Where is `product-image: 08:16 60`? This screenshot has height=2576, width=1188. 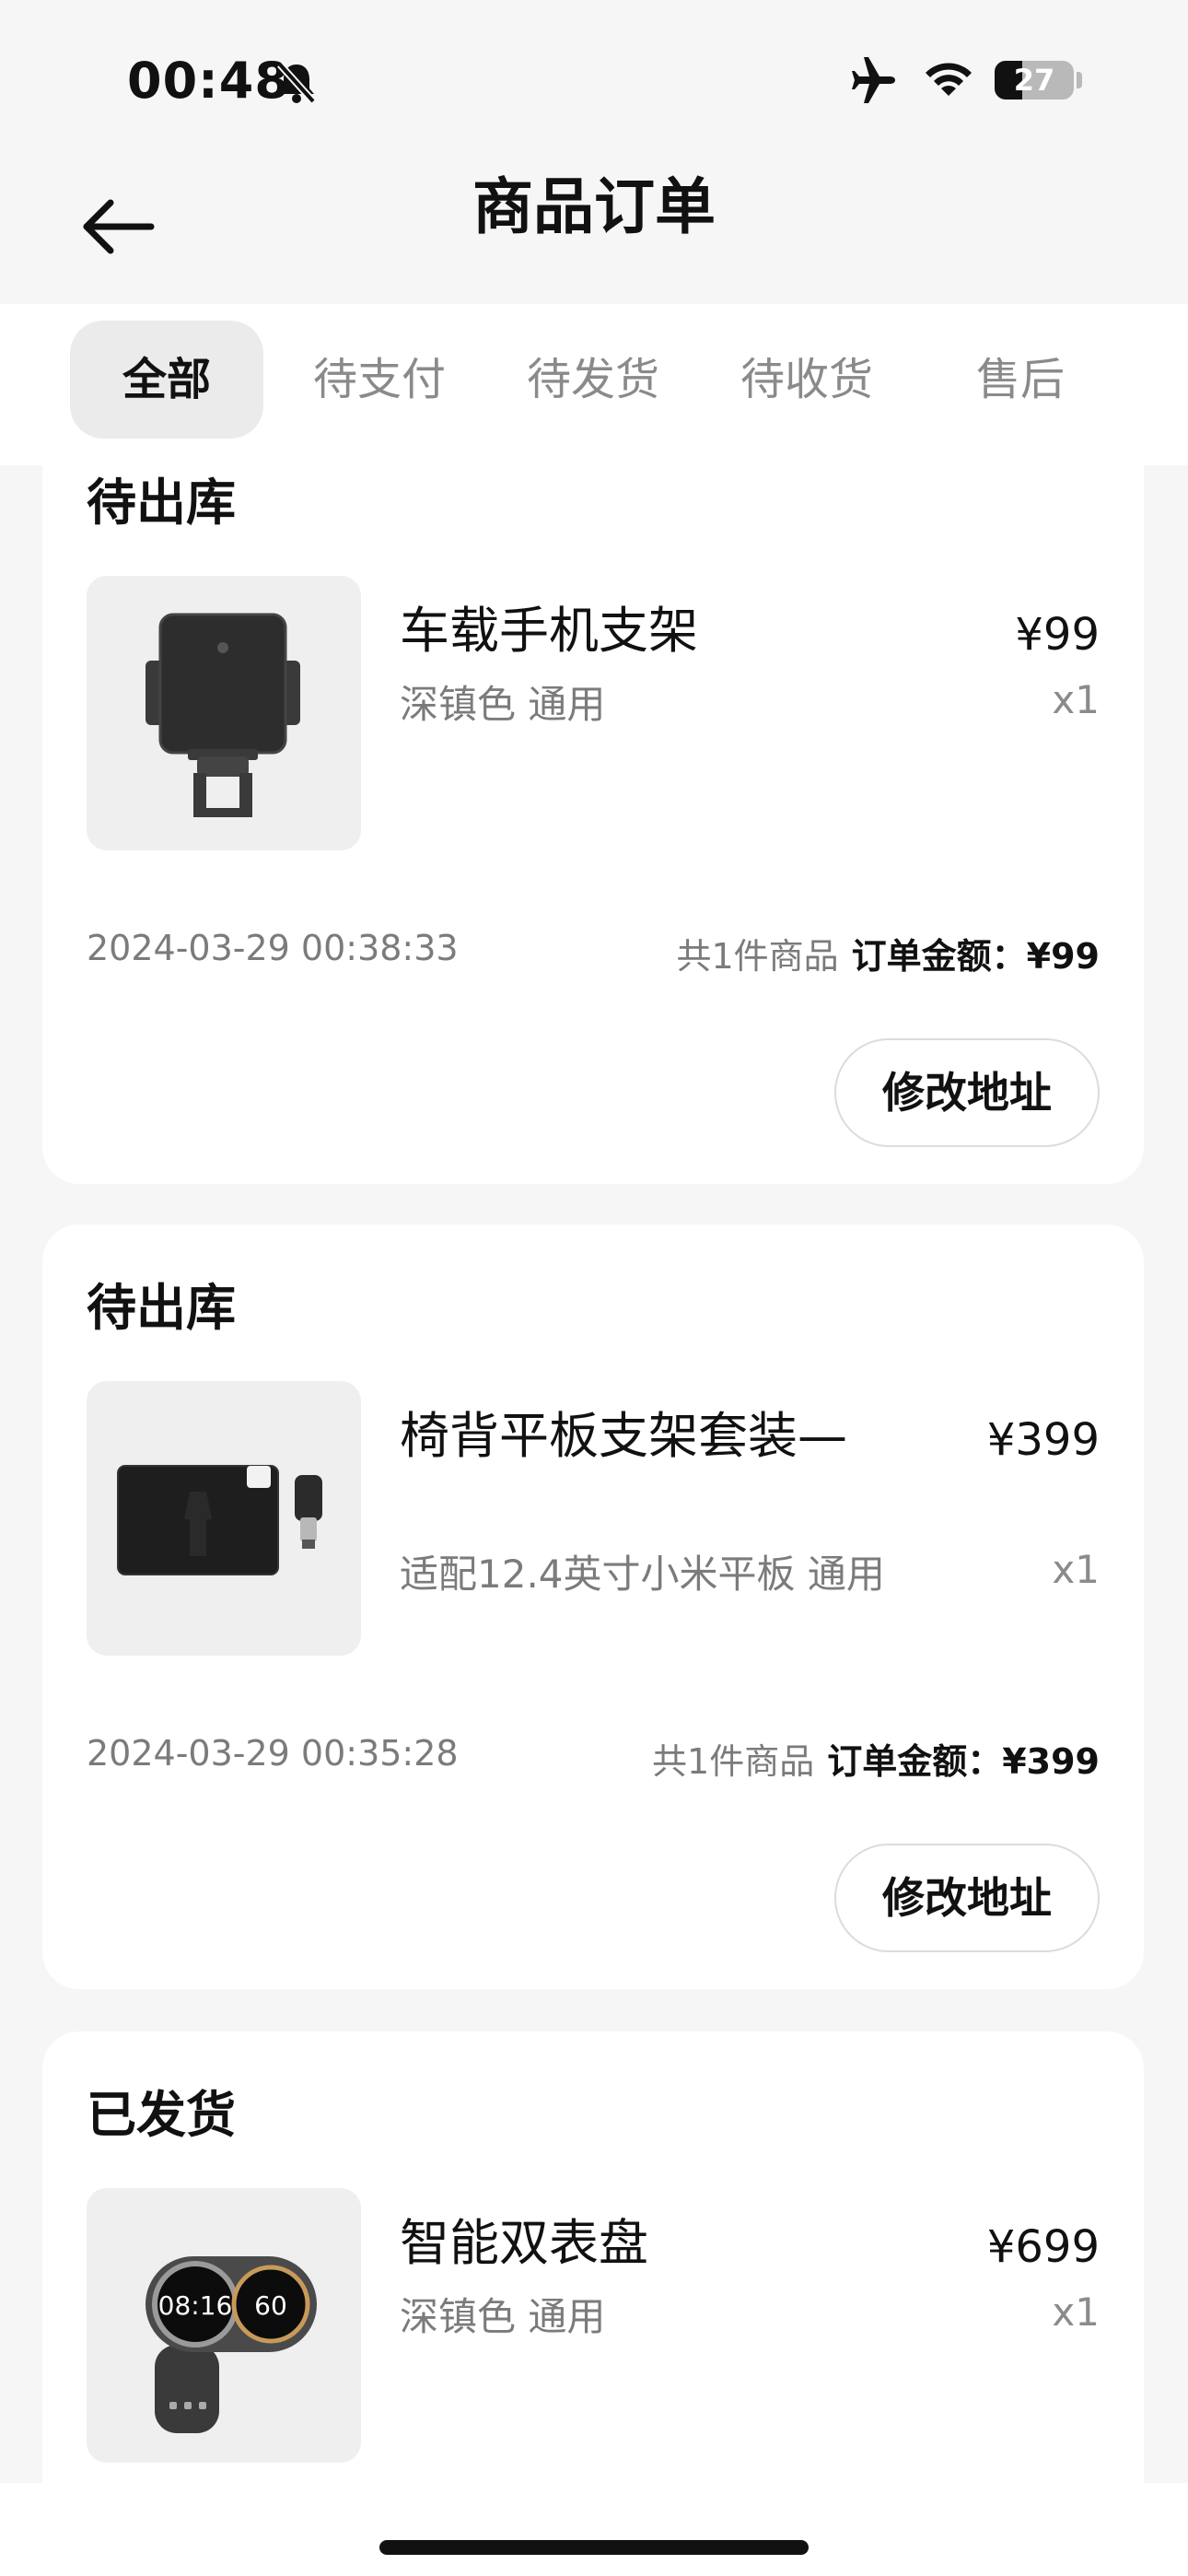 product-image: 08:16 60 is located at coordinates (224, 2325).